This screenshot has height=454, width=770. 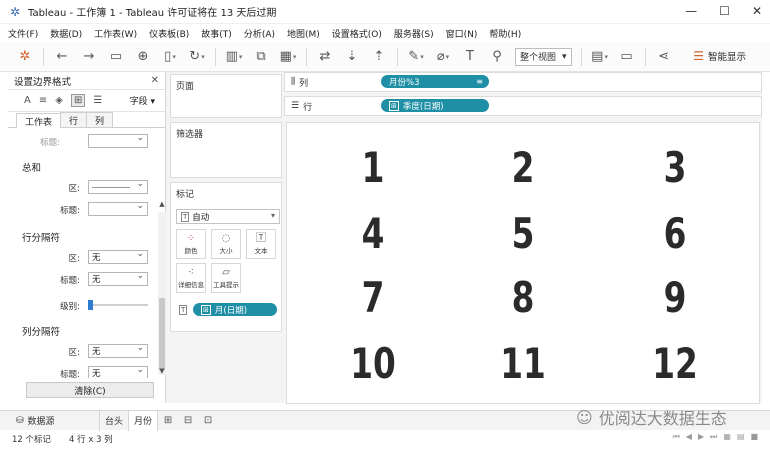 I want to click on sheet-tab-active: 月份, so click(x=143, y=420).